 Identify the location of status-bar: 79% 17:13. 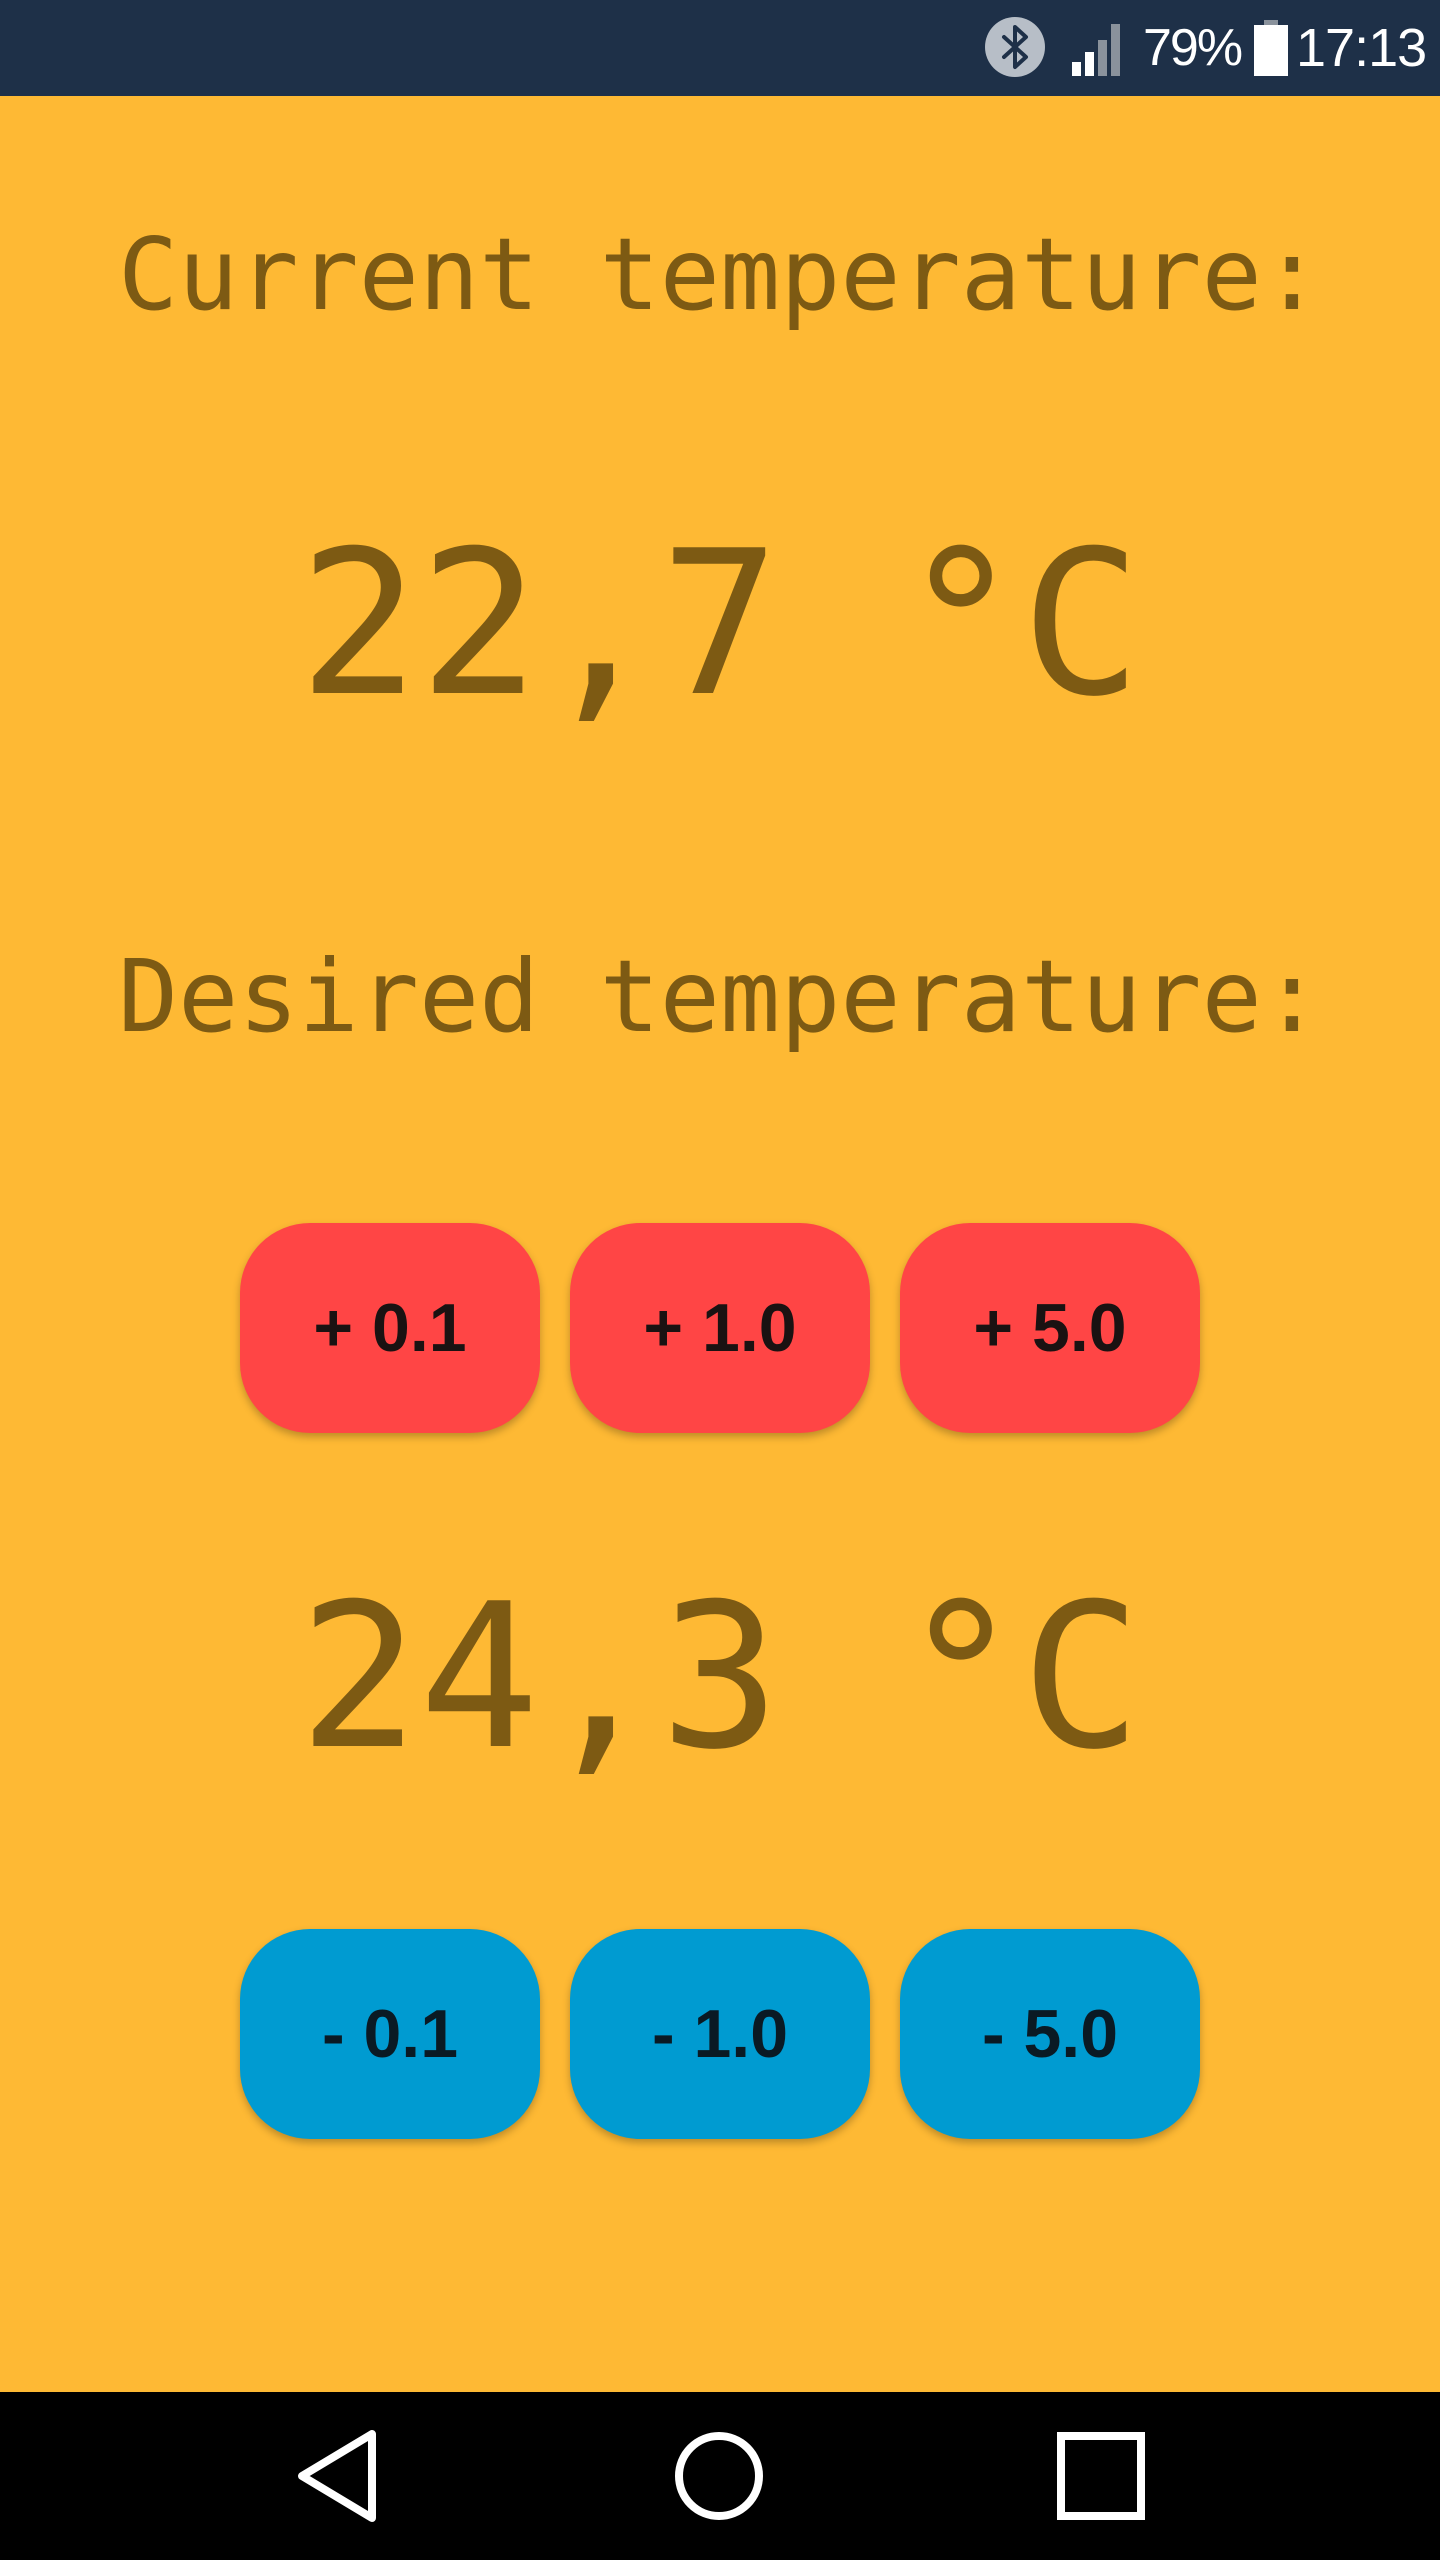
(720, 48).